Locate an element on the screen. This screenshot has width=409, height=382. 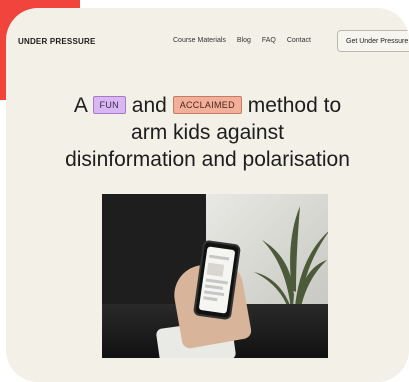
get-under-pressure-button: Get Under Pressure is located at coordinates (373, 41).